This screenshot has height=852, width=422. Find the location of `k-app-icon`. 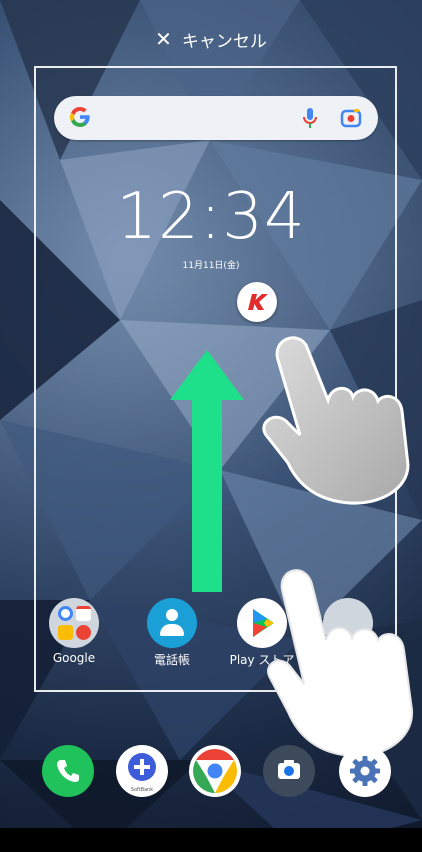

k-app-icon is located at coordinates (257, 302).